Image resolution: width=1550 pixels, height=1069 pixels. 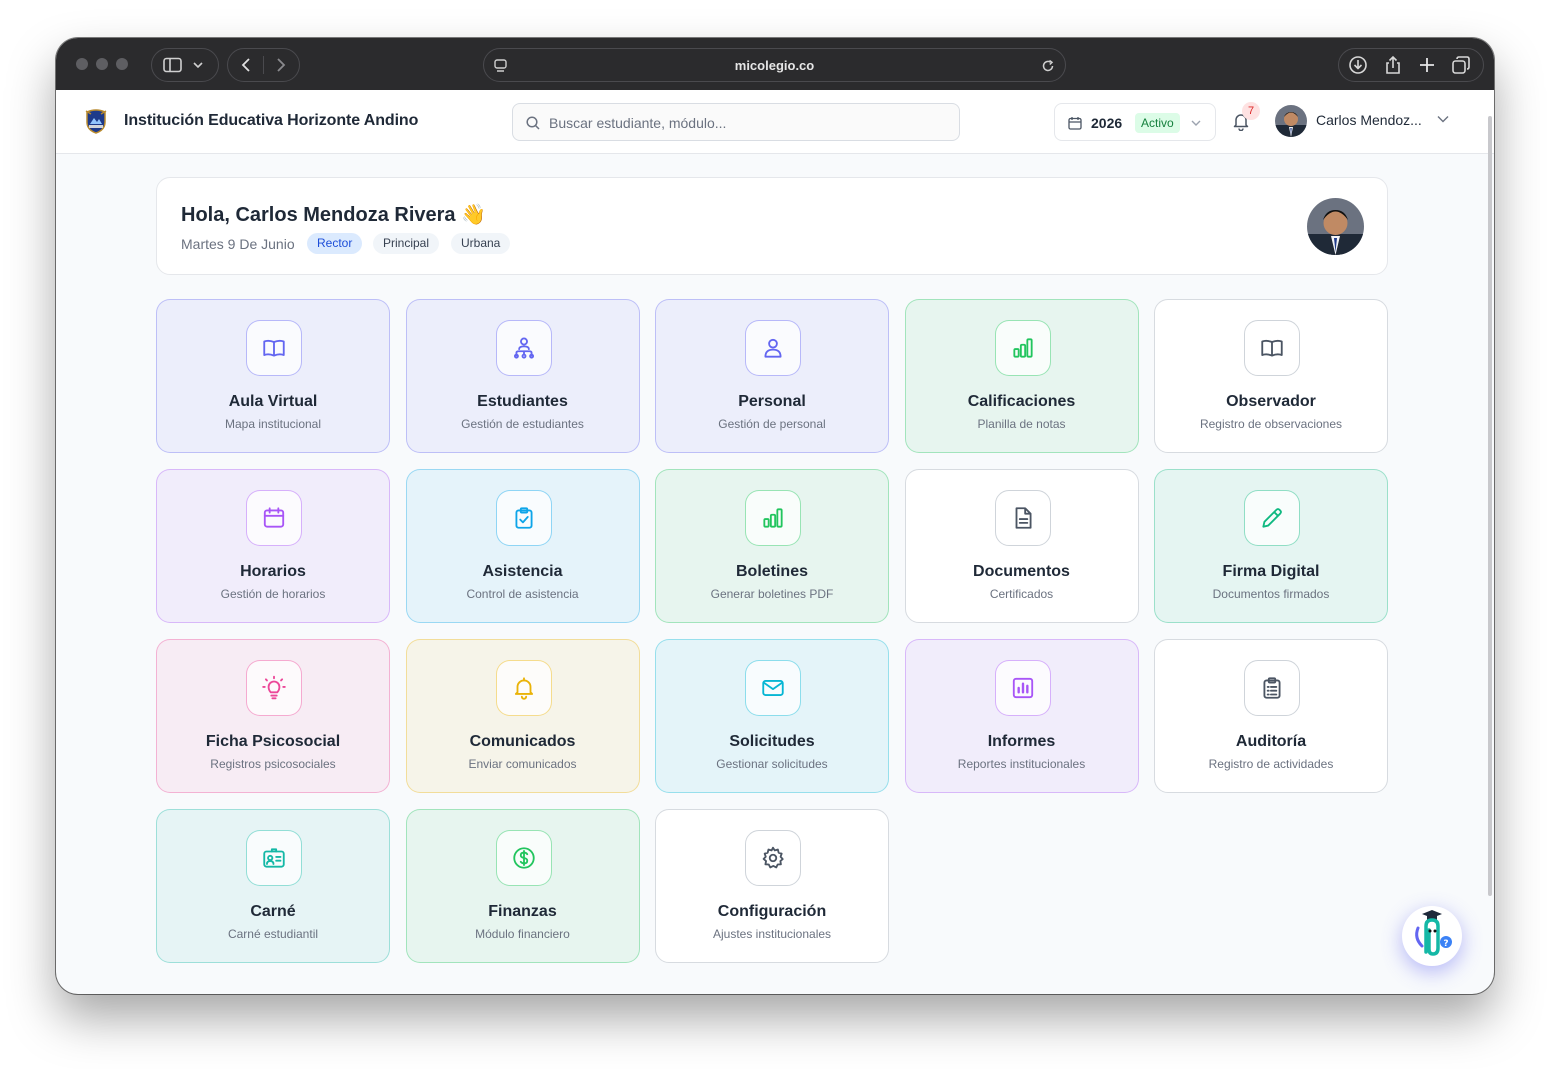 I want to click on module-card-horarios: Horarios Gestión de horarios, so click(x=273, y=546).